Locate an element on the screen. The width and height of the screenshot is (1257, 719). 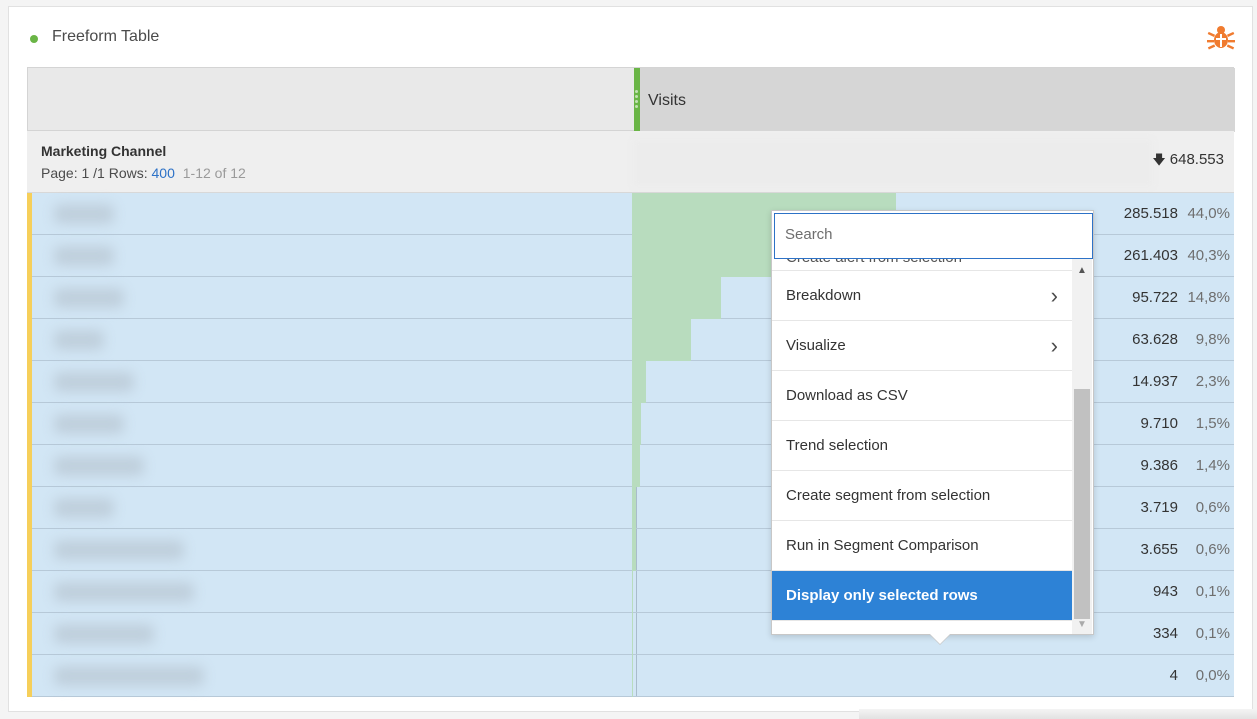
status-dot is located at coordinates (34, 39).